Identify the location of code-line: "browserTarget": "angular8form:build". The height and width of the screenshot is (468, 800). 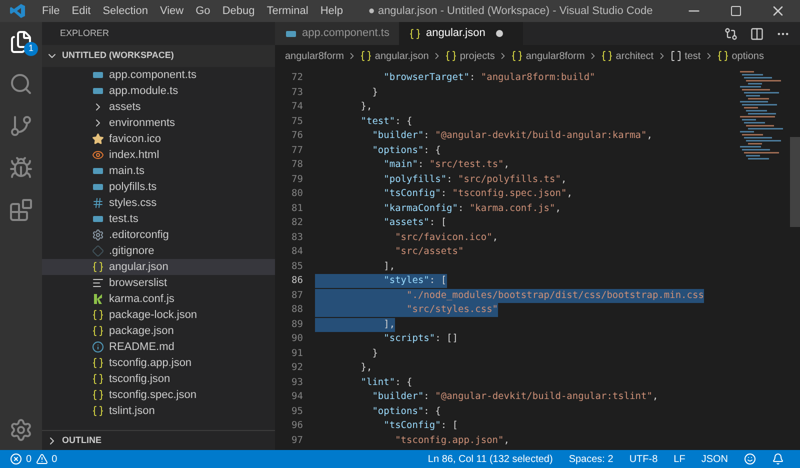
(489, 78).